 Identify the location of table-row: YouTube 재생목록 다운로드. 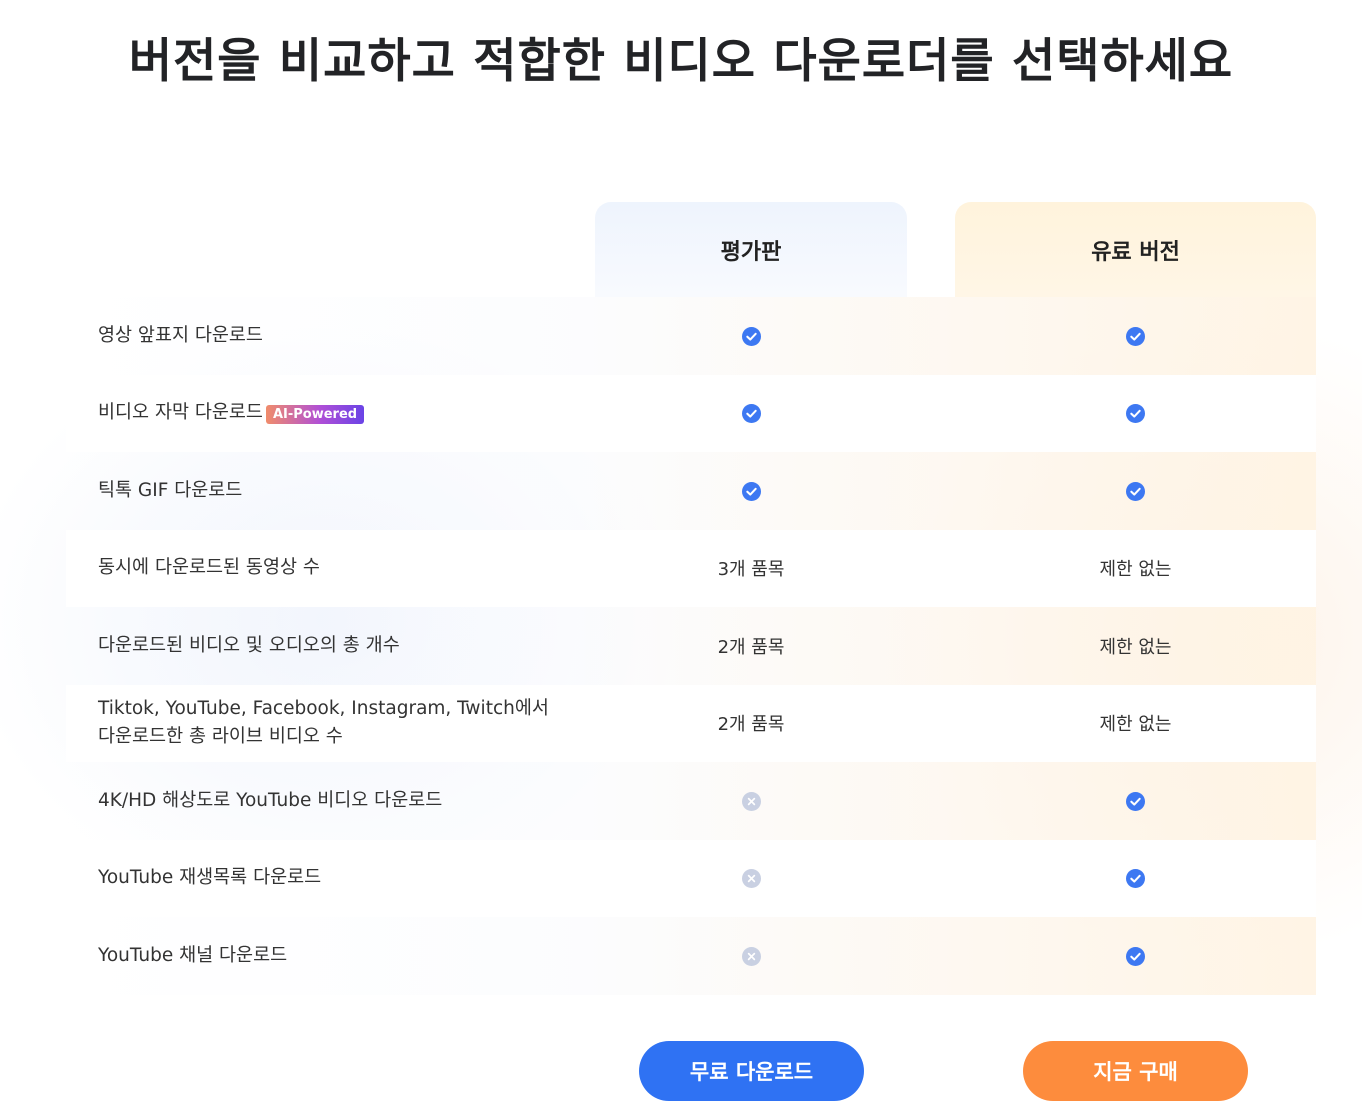
(691, 878).